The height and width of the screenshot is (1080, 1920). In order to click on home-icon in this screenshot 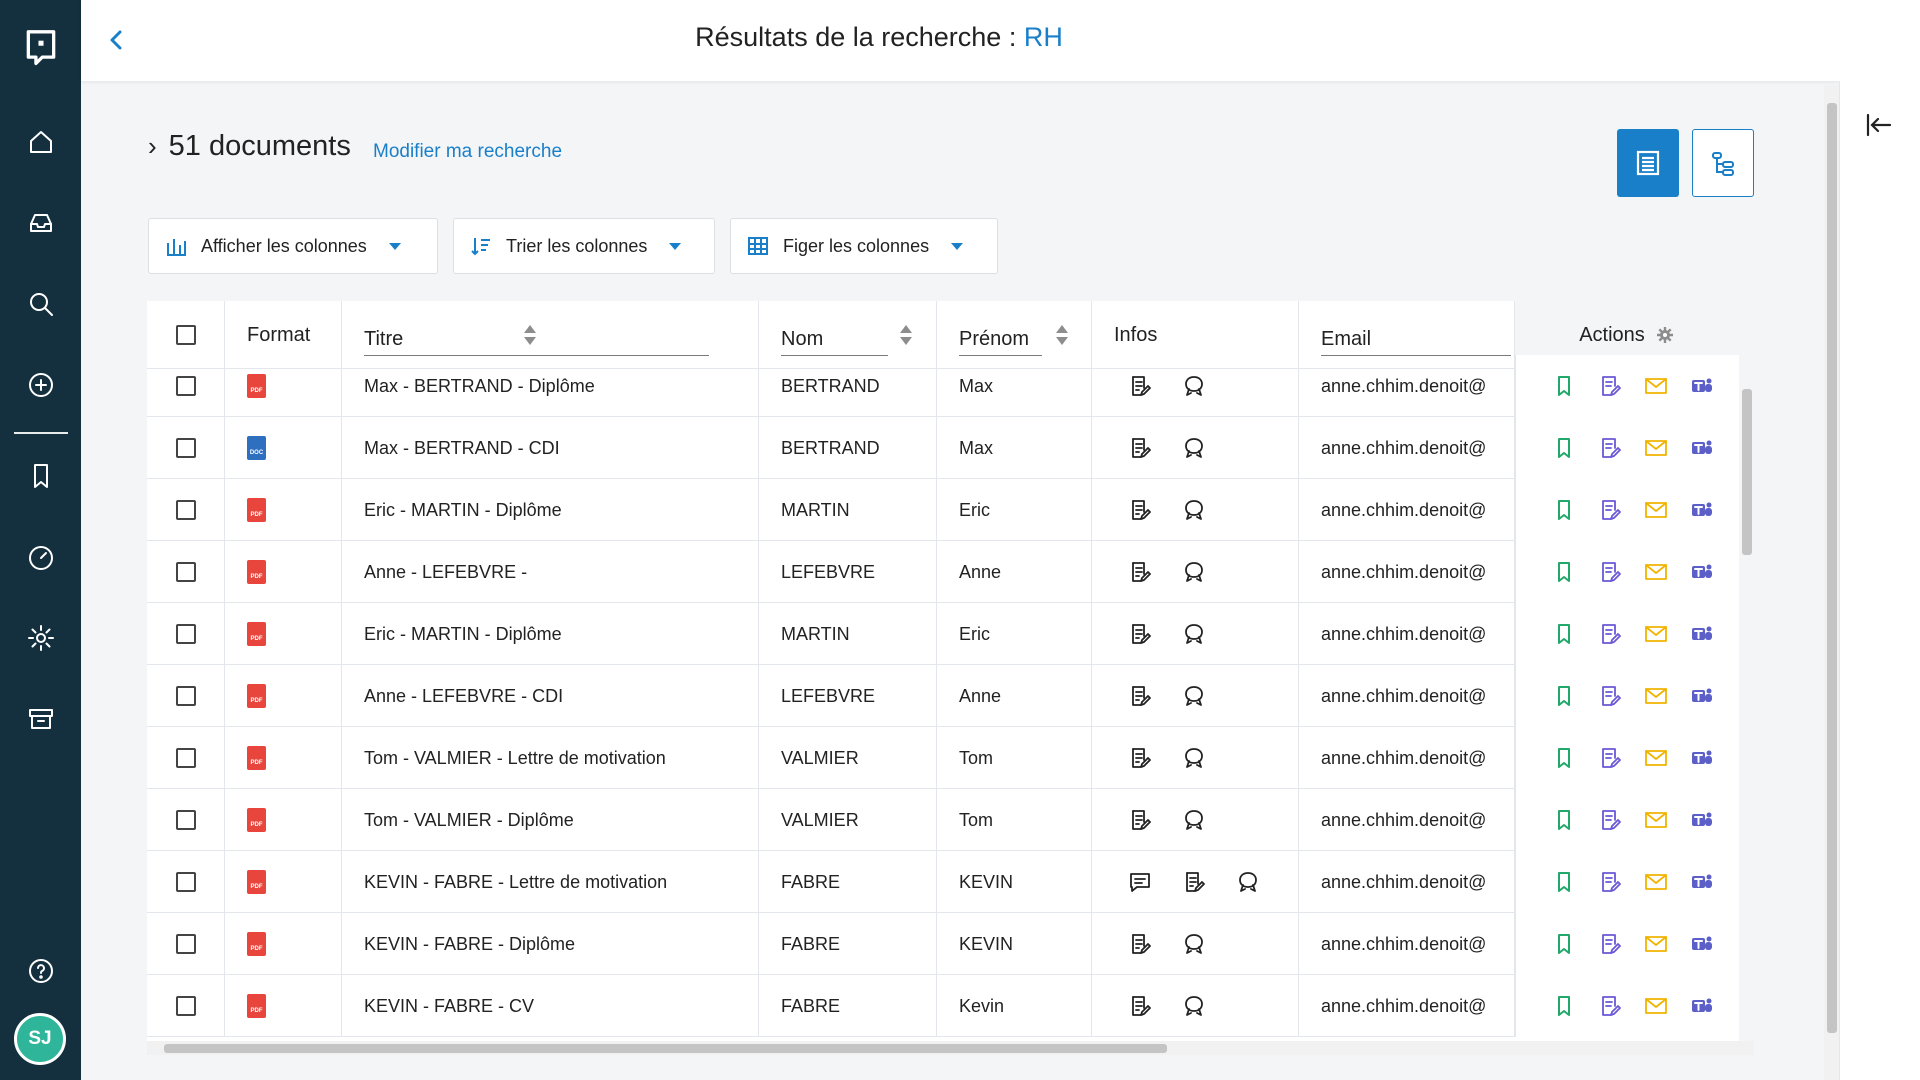, I will do `click(40, 142)`.